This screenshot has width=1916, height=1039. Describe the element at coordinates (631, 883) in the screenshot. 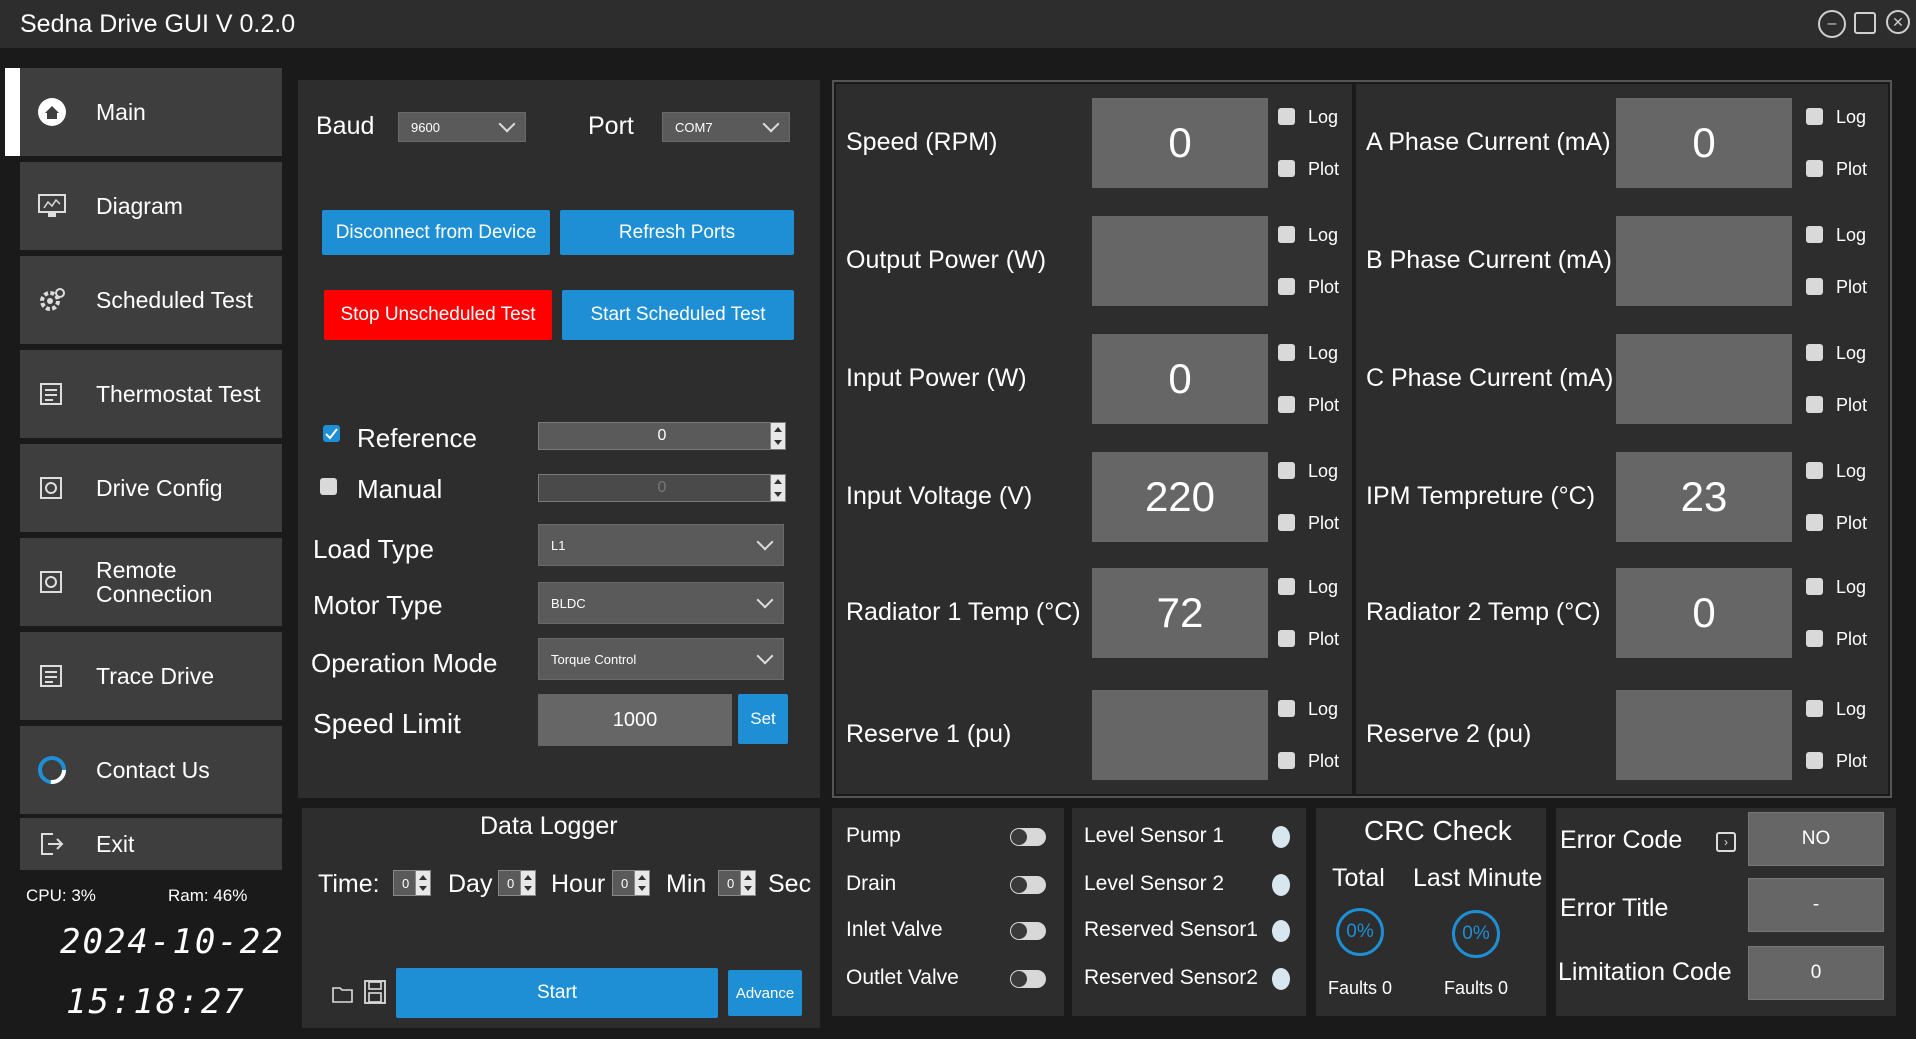

I see `min-spinbox: 0` at that location.